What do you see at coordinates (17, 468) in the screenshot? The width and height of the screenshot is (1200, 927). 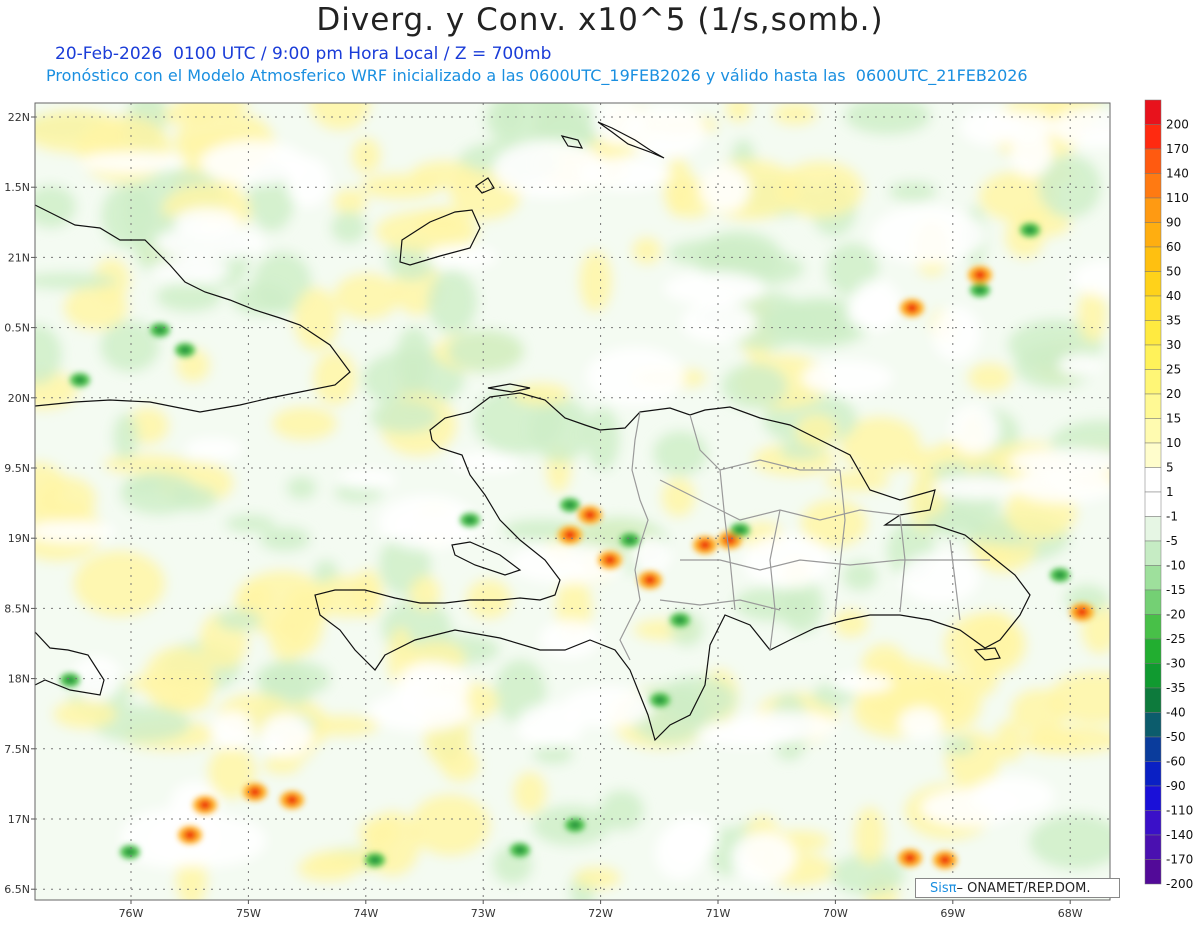 I see `lat-tick-label: 9.5N` at bounding box center [17, 468].